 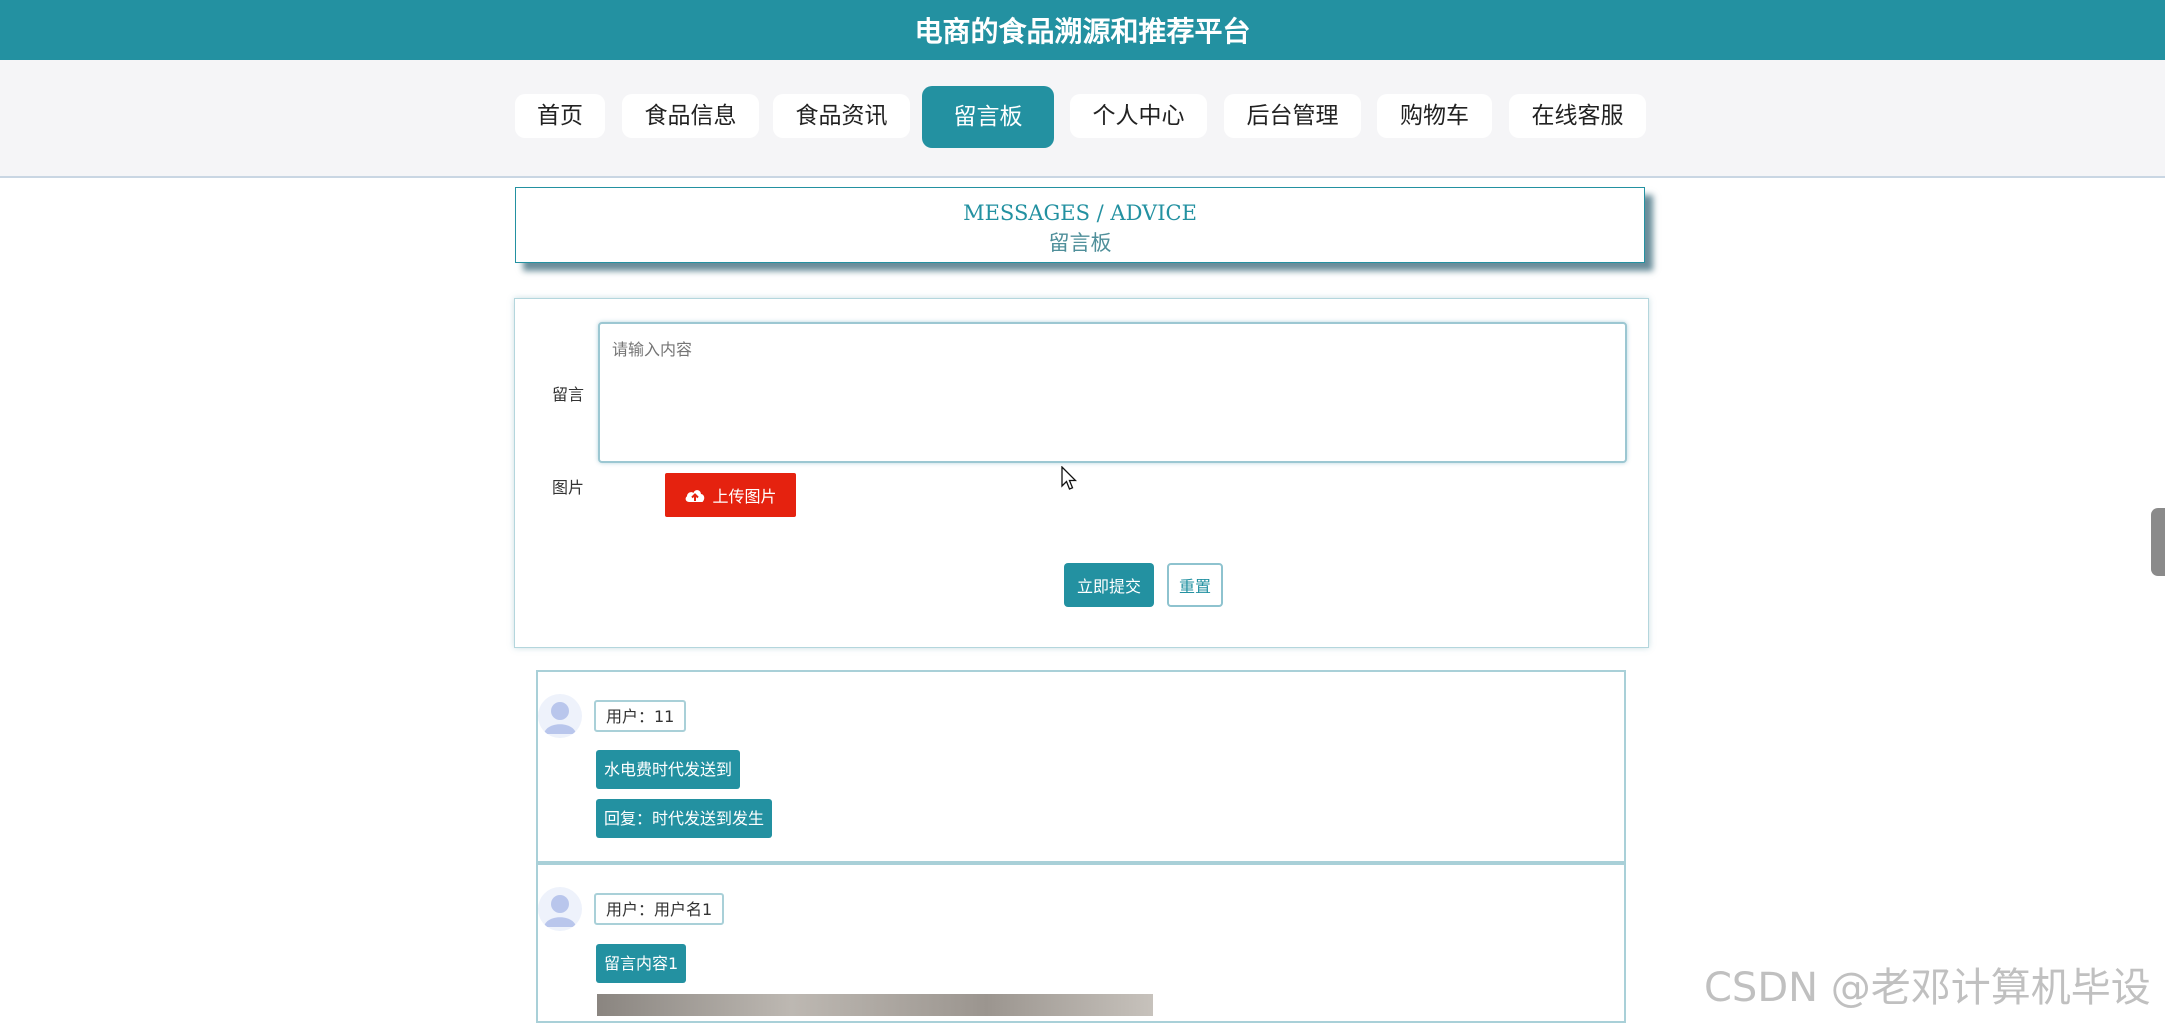 I want to click on watermark: CSDN @老邓计算机毕设, so click(x=1927, y=988).